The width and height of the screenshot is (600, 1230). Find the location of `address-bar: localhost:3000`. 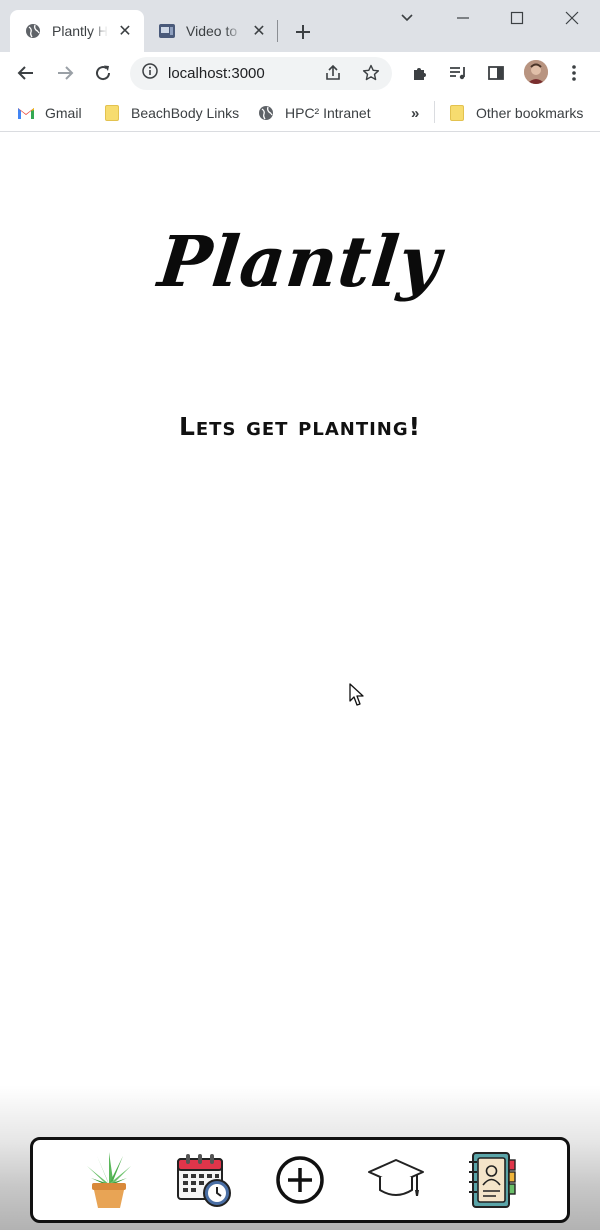

address-bar: localhost:3000 is located at coordinates (261, 73).